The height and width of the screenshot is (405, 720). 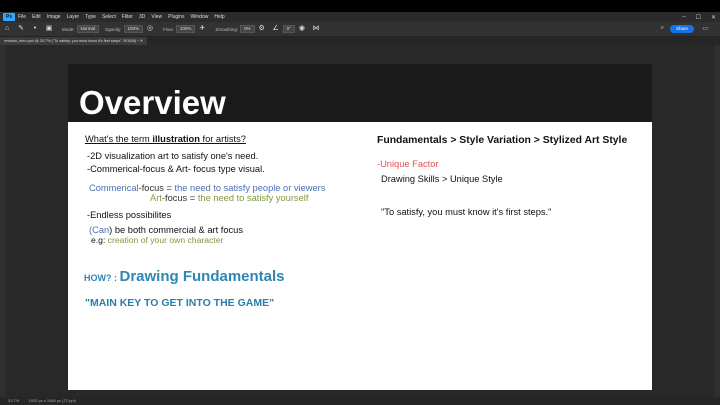 I want to click on art-focus-line: Art-focus = the need to satisfy yourself, so click(x=229, y=198).